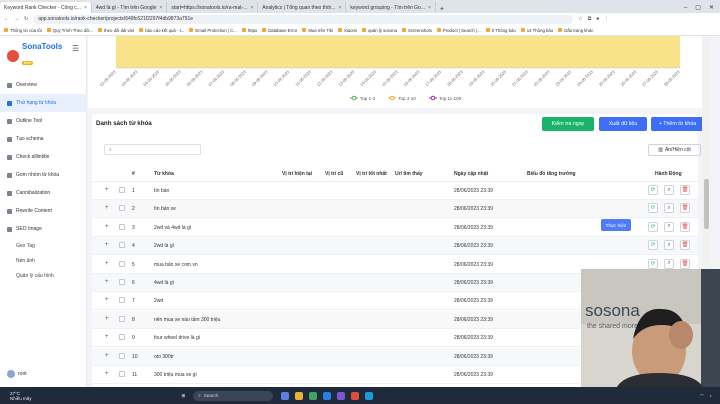 The height and width of the screenshot is (404, 720). I want to click on browser-tab: Keyword Rank Checker - Công c... ×, so click(46, 7).